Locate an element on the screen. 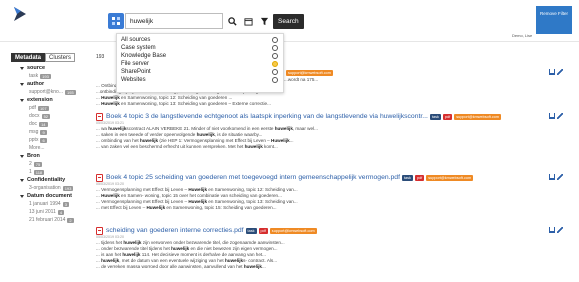 The height and width of the screenshot is (282, 579). source-option-label: Case system is located at coordinates (138, 48).